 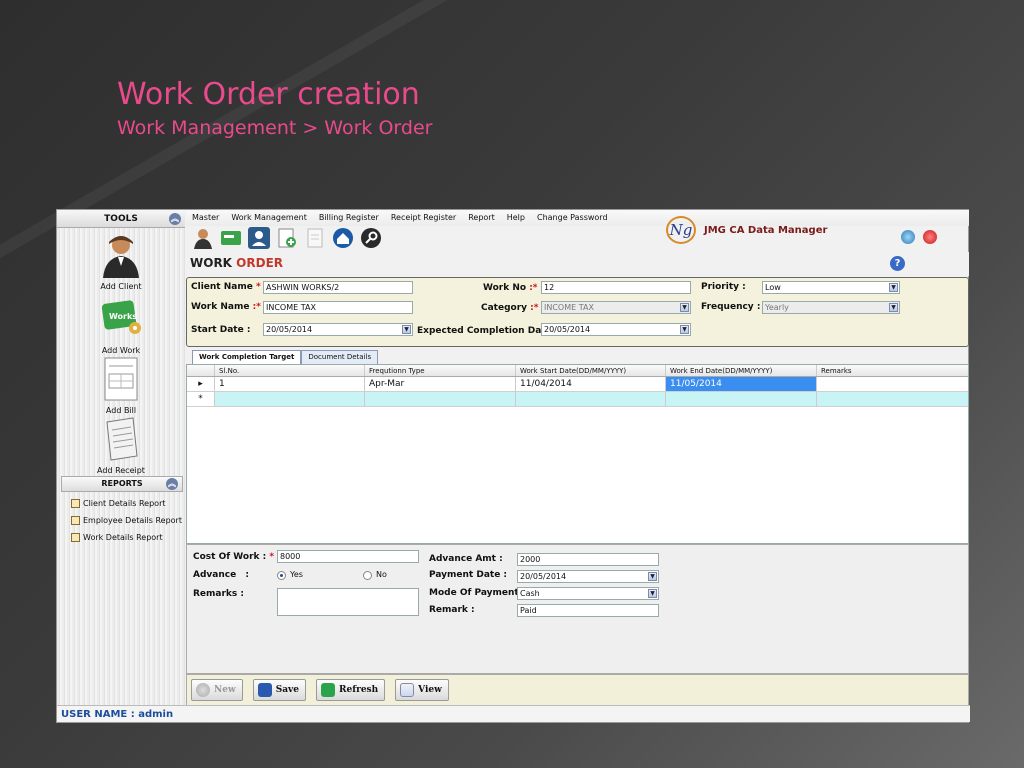 What do you see at coordinates (121, 385) in the screenshot?
I see `tool-add-bill: Add Bill` at bounding box center [121, 385].